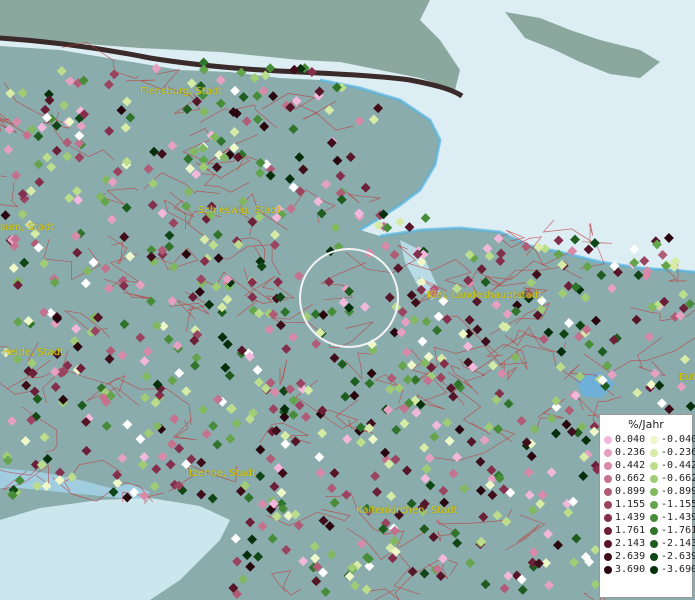 The height and width of the screenshot is (600, 695). What do you see at coordinates (678, 530) in the screenshot?
I see `legend-value: -1.761` at bounding box center [678, 530].